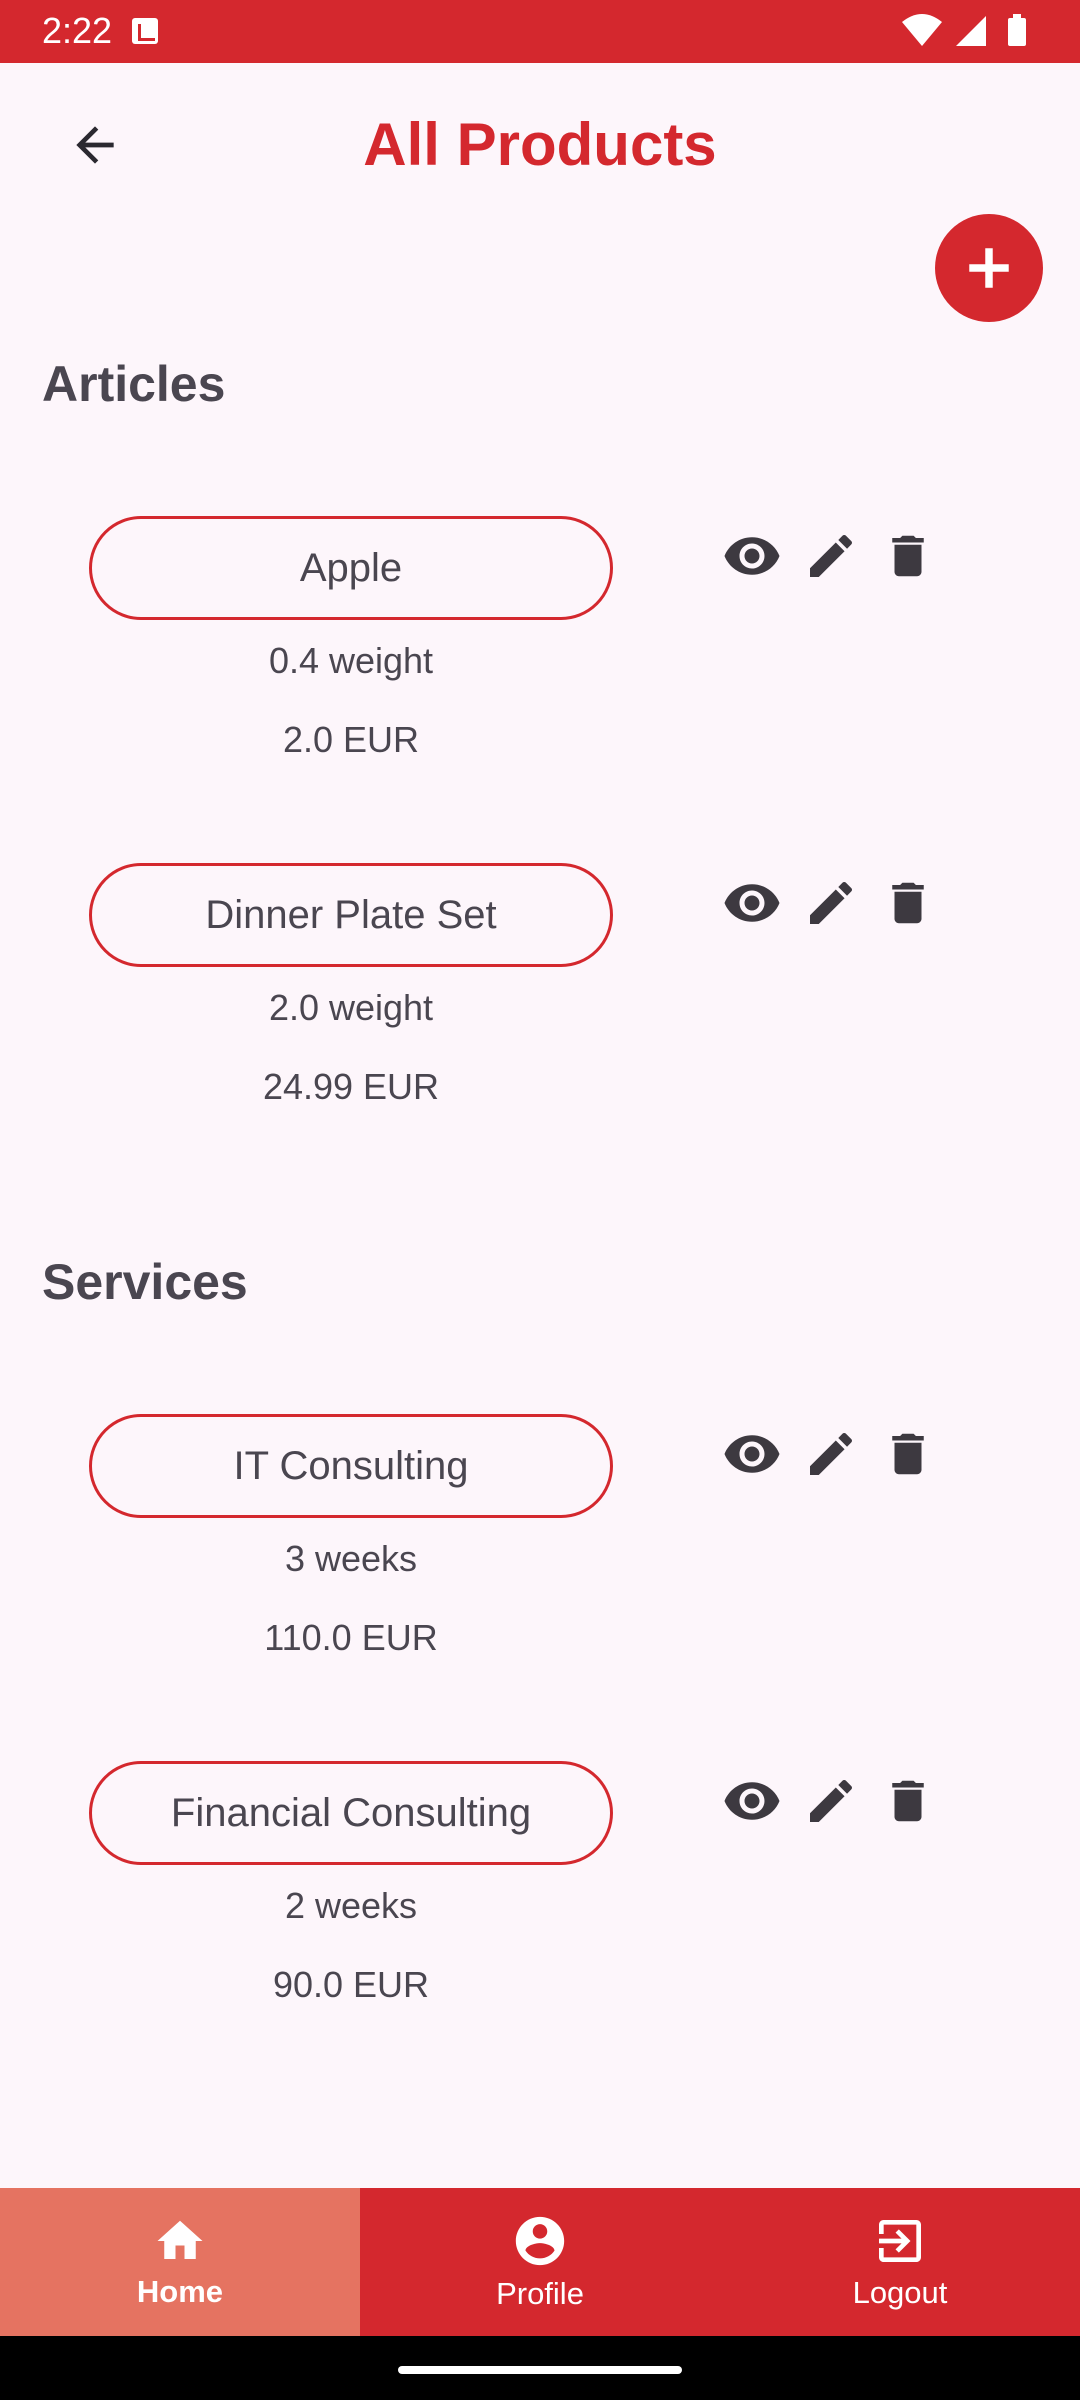 The height and width of the screenshot is (2400, 1080). What do you see at coordinates (540, 646) in the screenshot?
I see `product-card: Apple 0.4 weight 2.0 EUR` at bounding box center [540, 646].